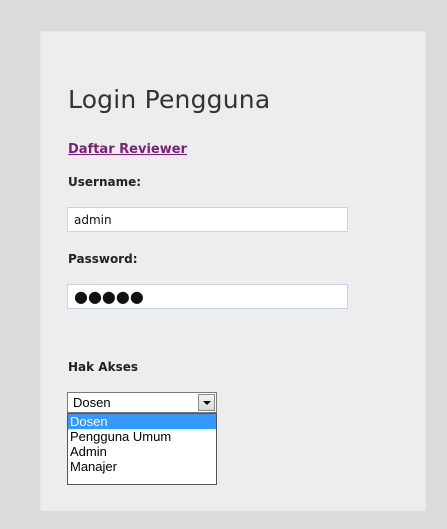 The width and height of the screenshot is (447, 529). I want to click on password-input, so click(207, 296).